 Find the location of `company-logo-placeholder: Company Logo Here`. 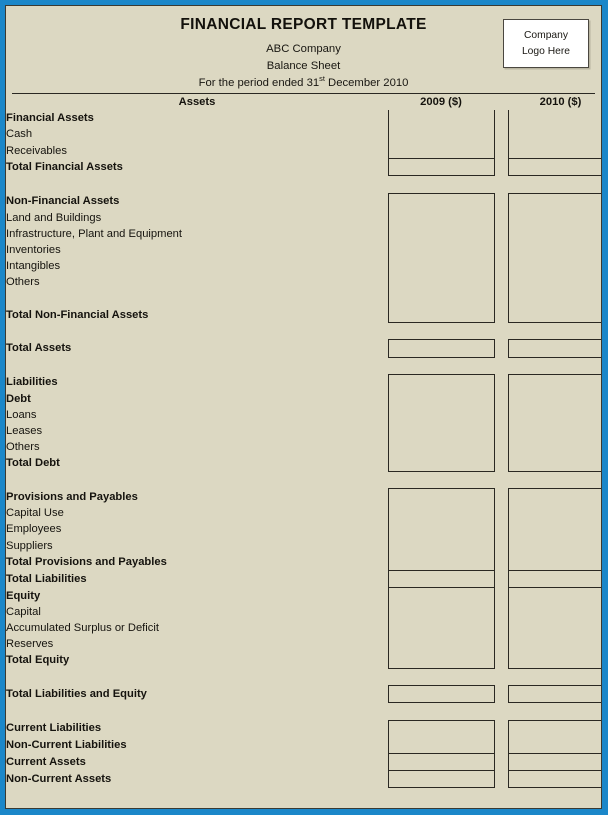

company-logo-placeholder: Company Logo Here is located at coordinates (546, 43).